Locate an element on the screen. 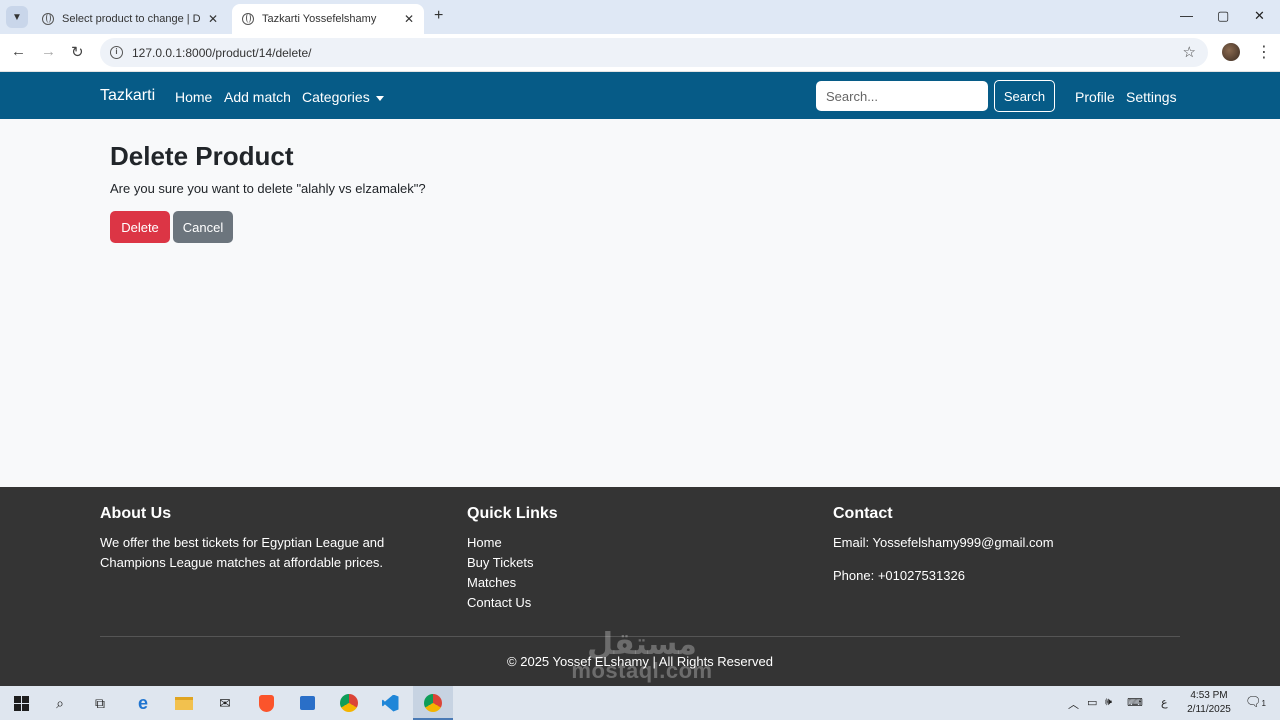  bookmark-star-icon: ☆ is located at coordinates (1189, 52).